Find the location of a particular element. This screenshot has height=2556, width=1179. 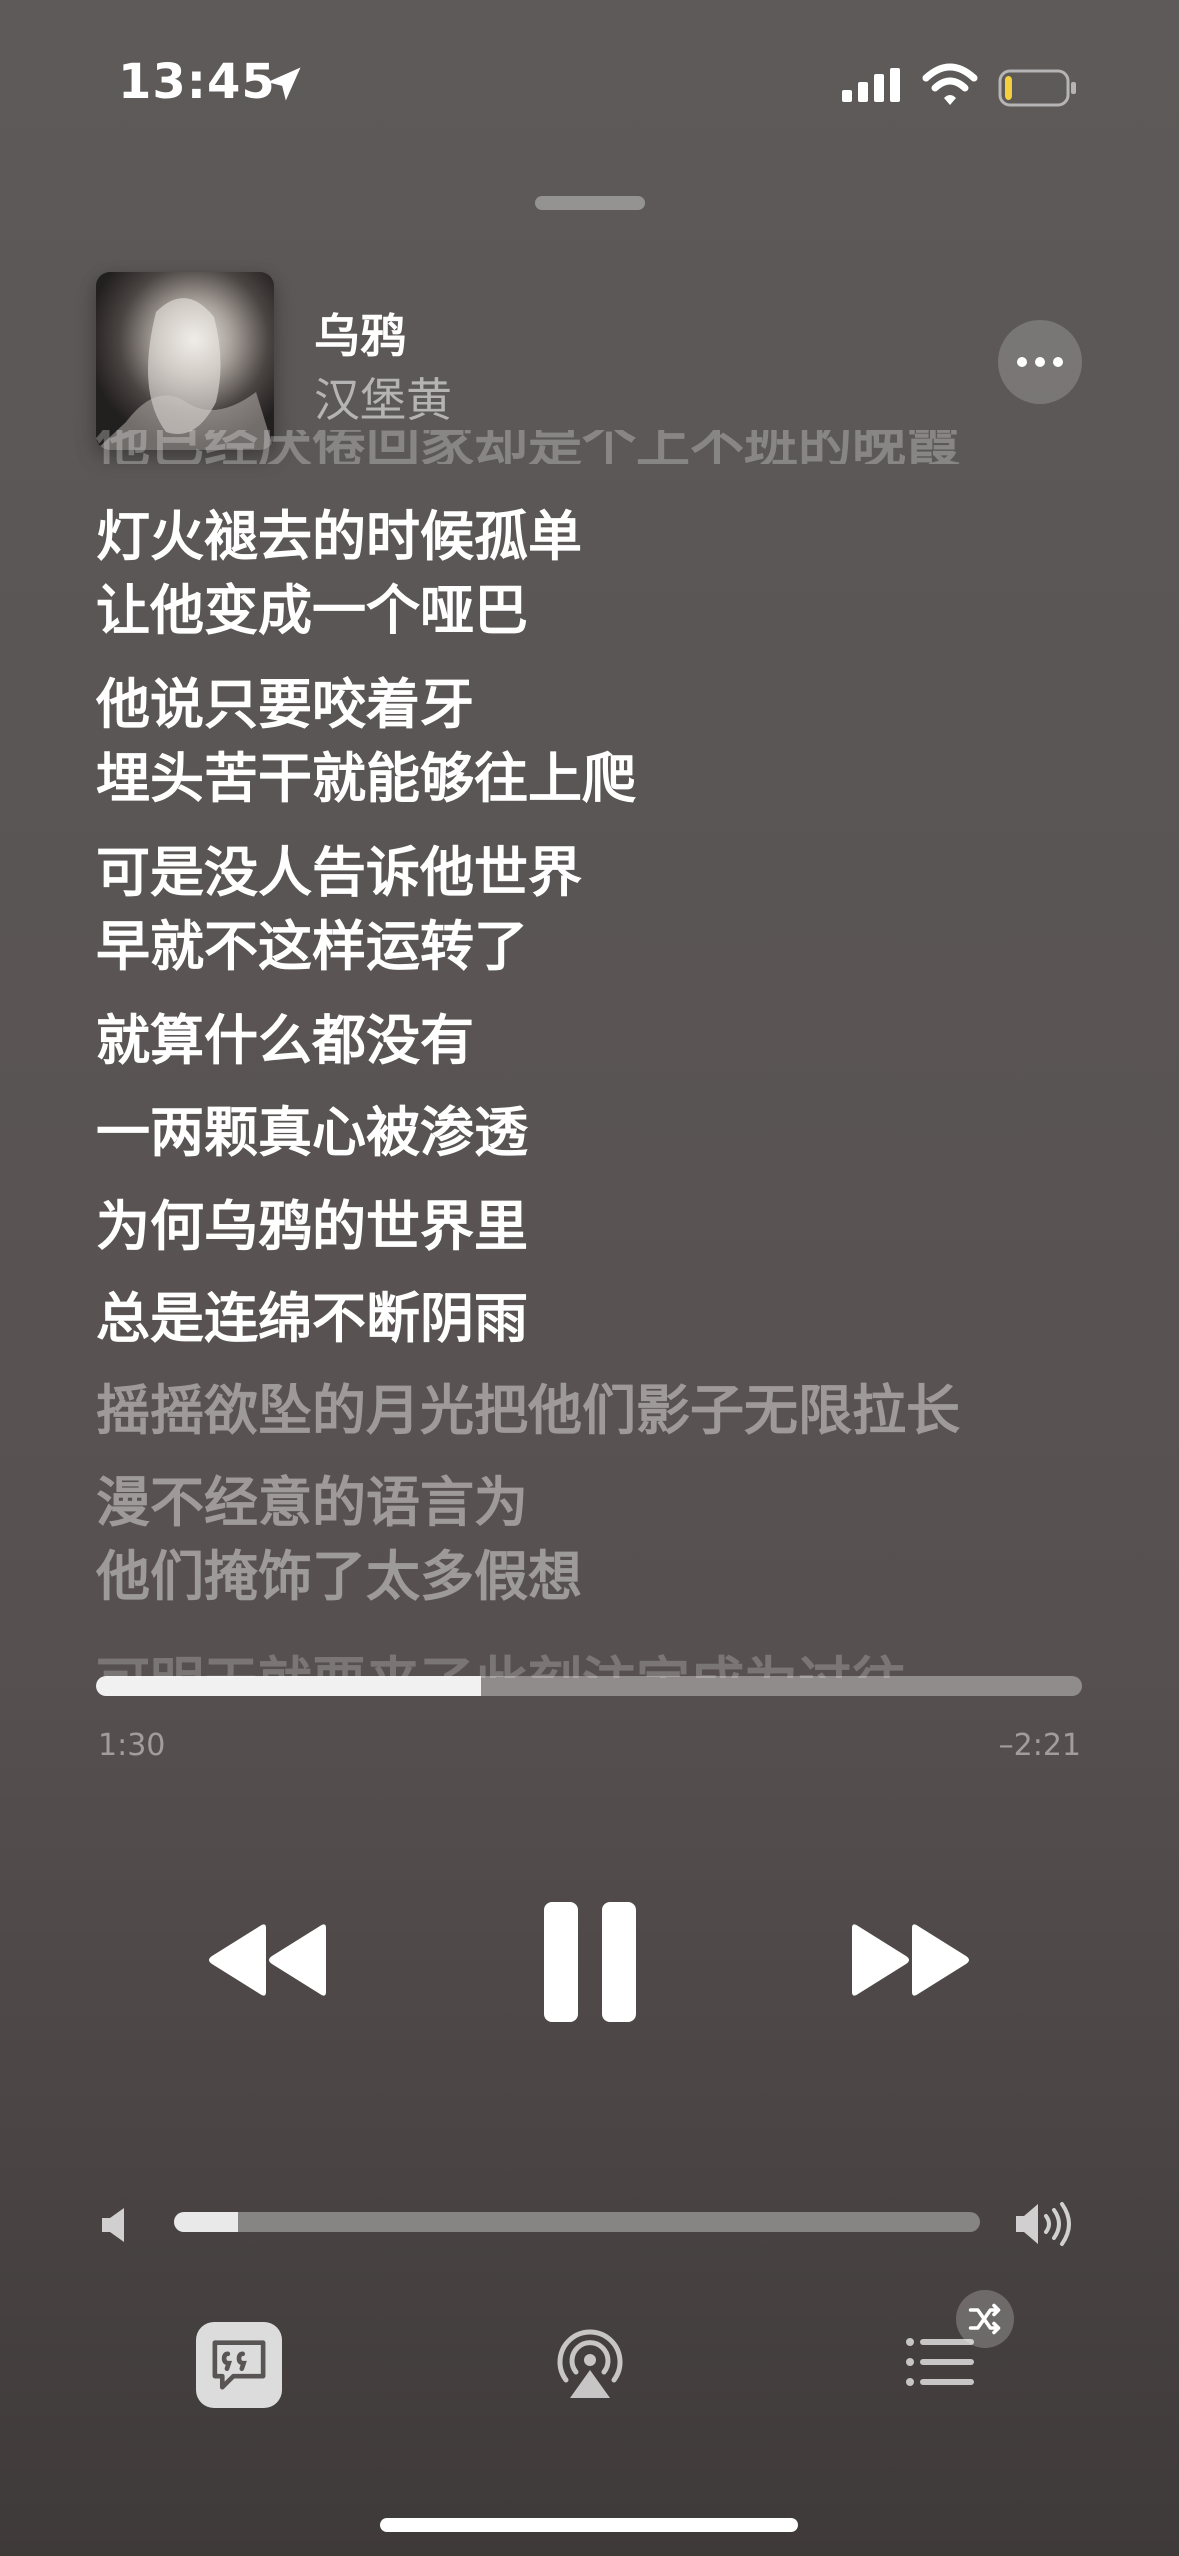

lyric-line: 就算什么都没有 is located at coordinates (285, 1041).